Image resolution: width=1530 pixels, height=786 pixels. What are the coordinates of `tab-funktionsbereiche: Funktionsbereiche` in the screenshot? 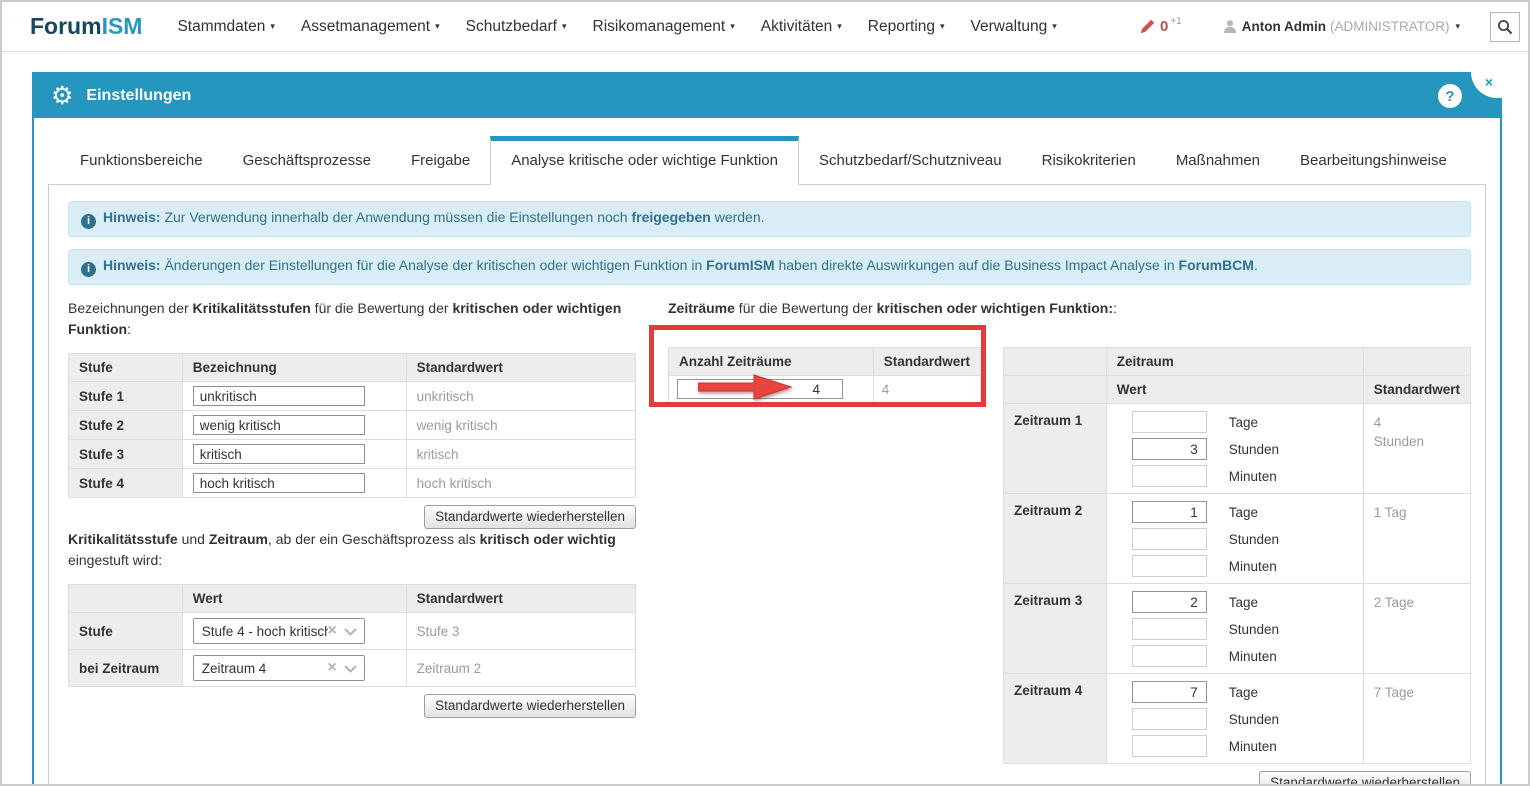 It's located at (141, 161).